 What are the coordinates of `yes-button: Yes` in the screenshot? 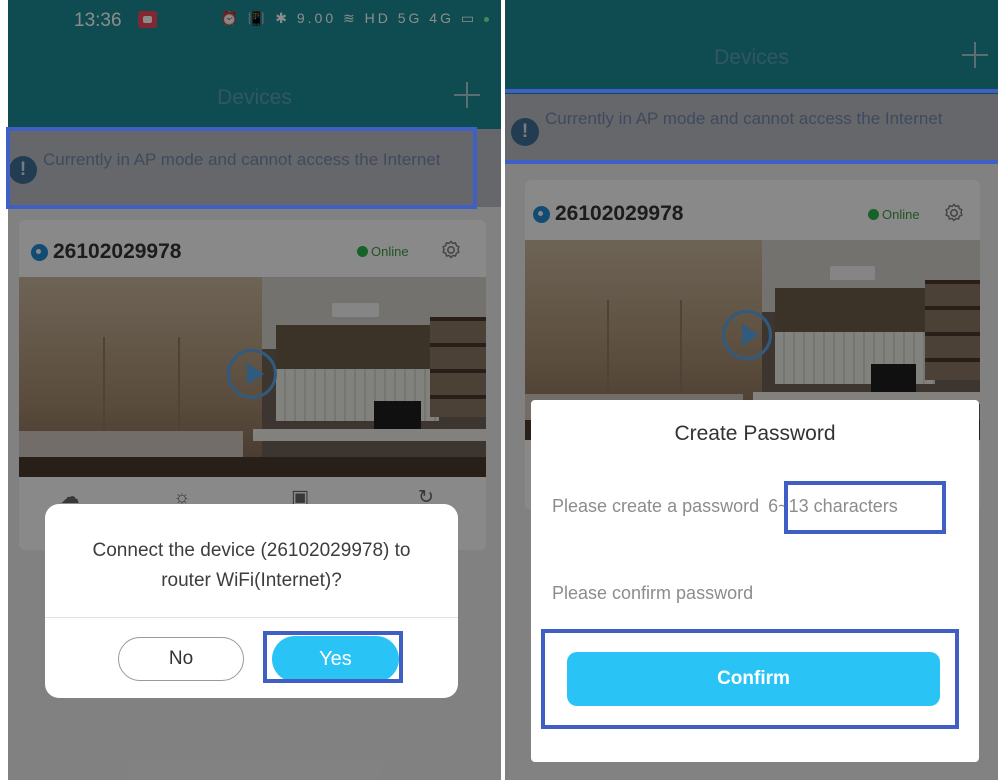 It's located at (335, 659).